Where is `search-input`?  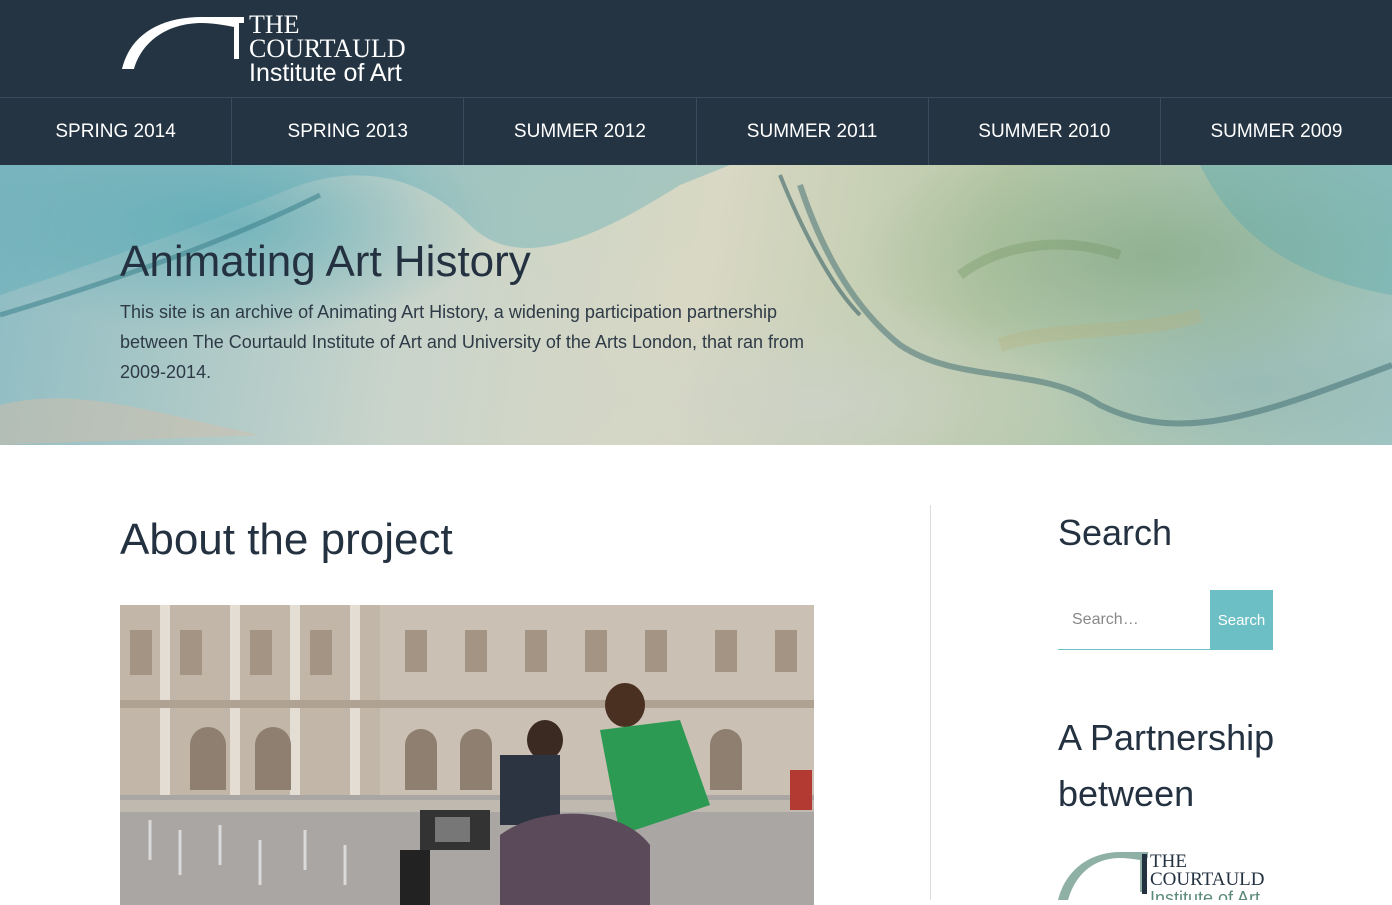 search-input is located at coordinates (1134, 620).